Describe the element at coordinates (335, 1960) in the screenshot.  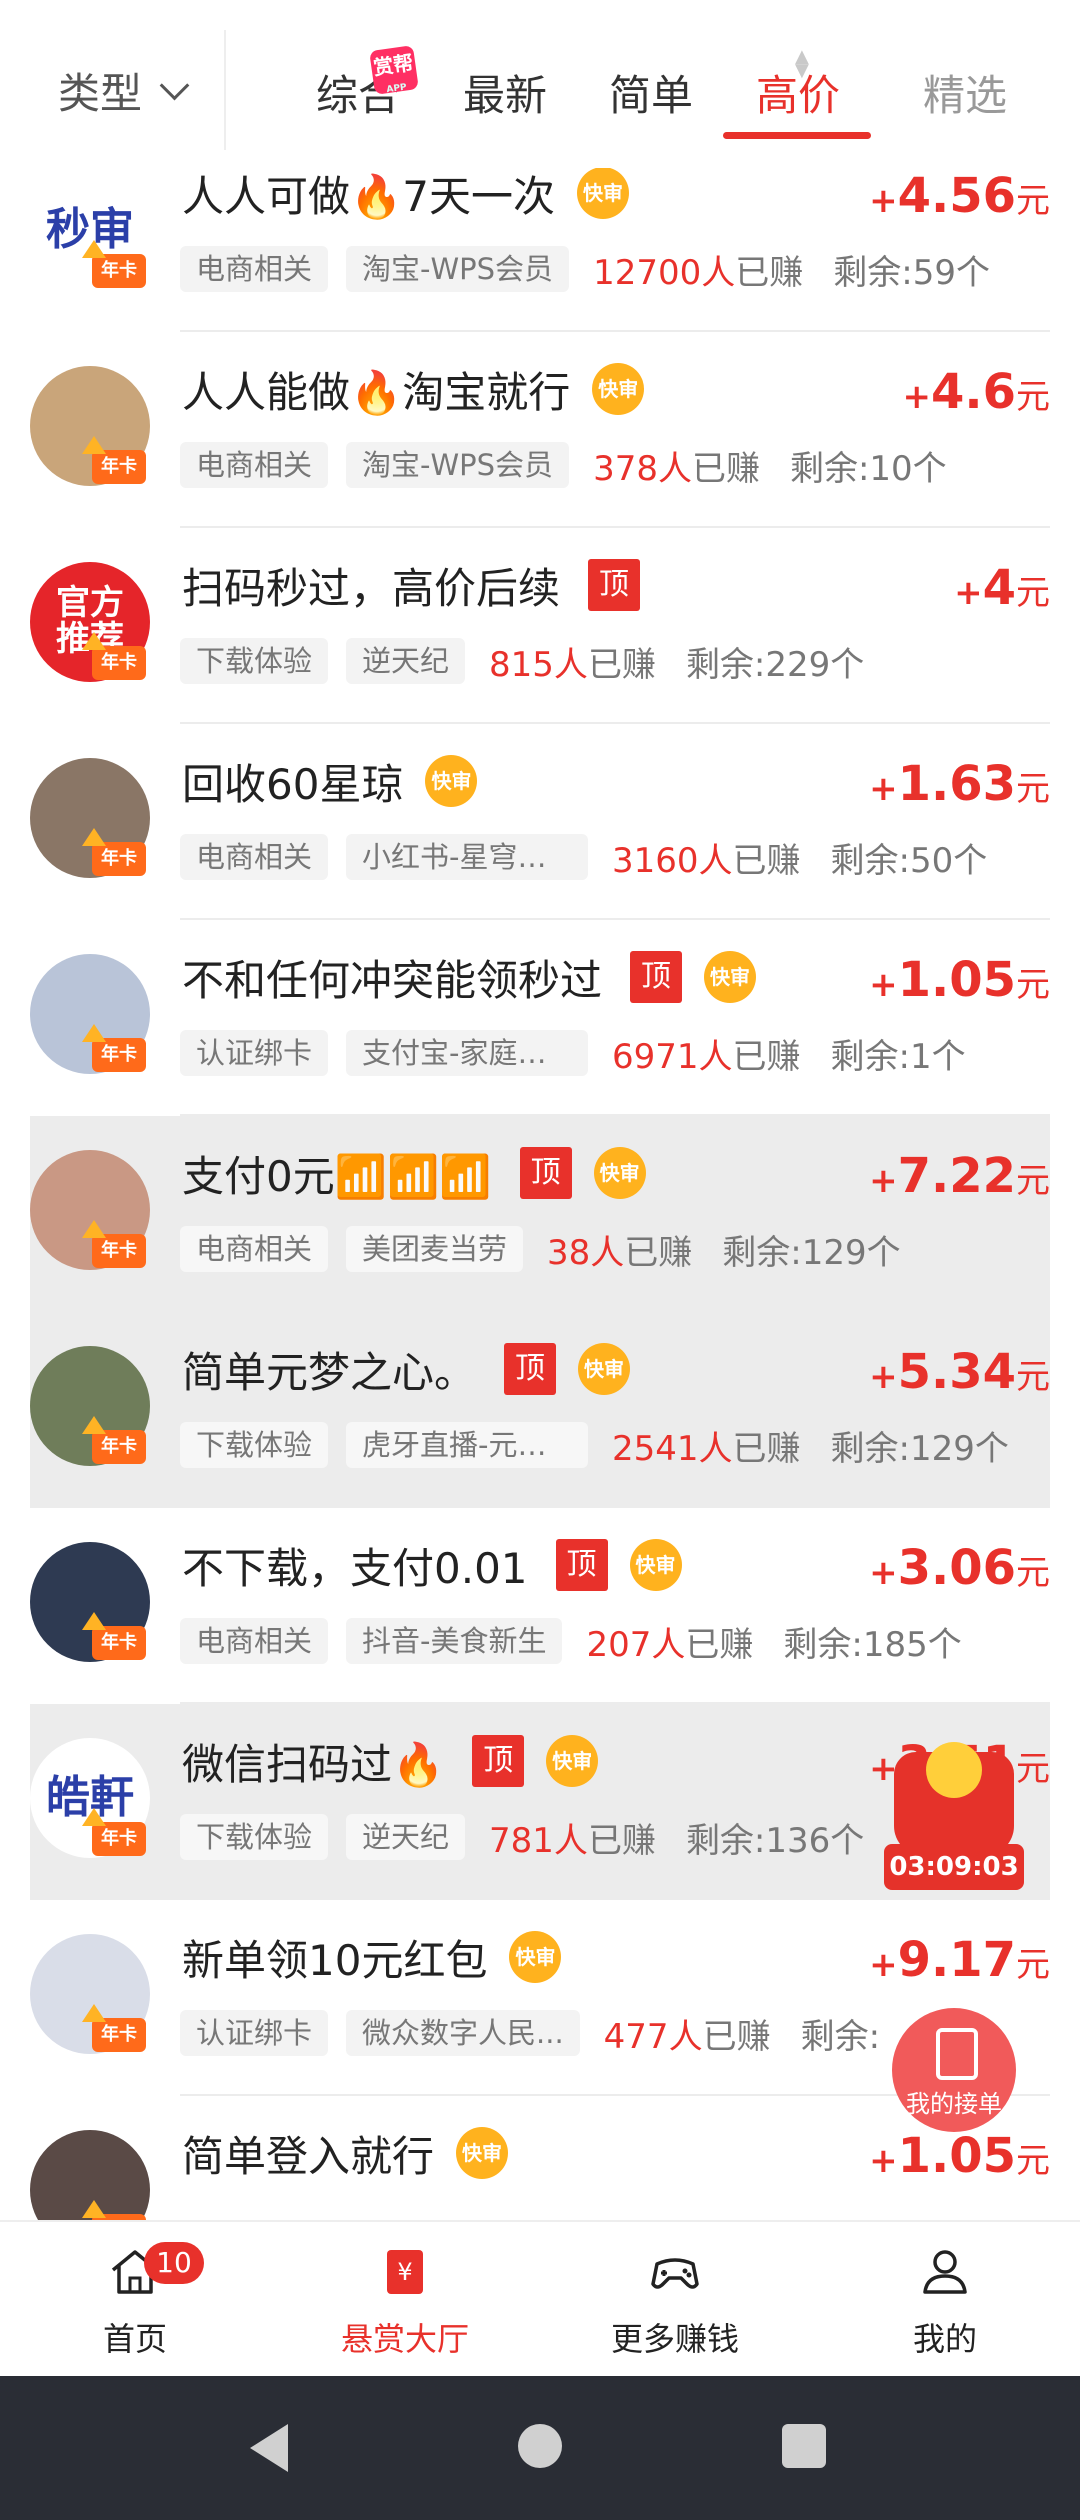
I see `task-title: 新单领10元红包` at that location.